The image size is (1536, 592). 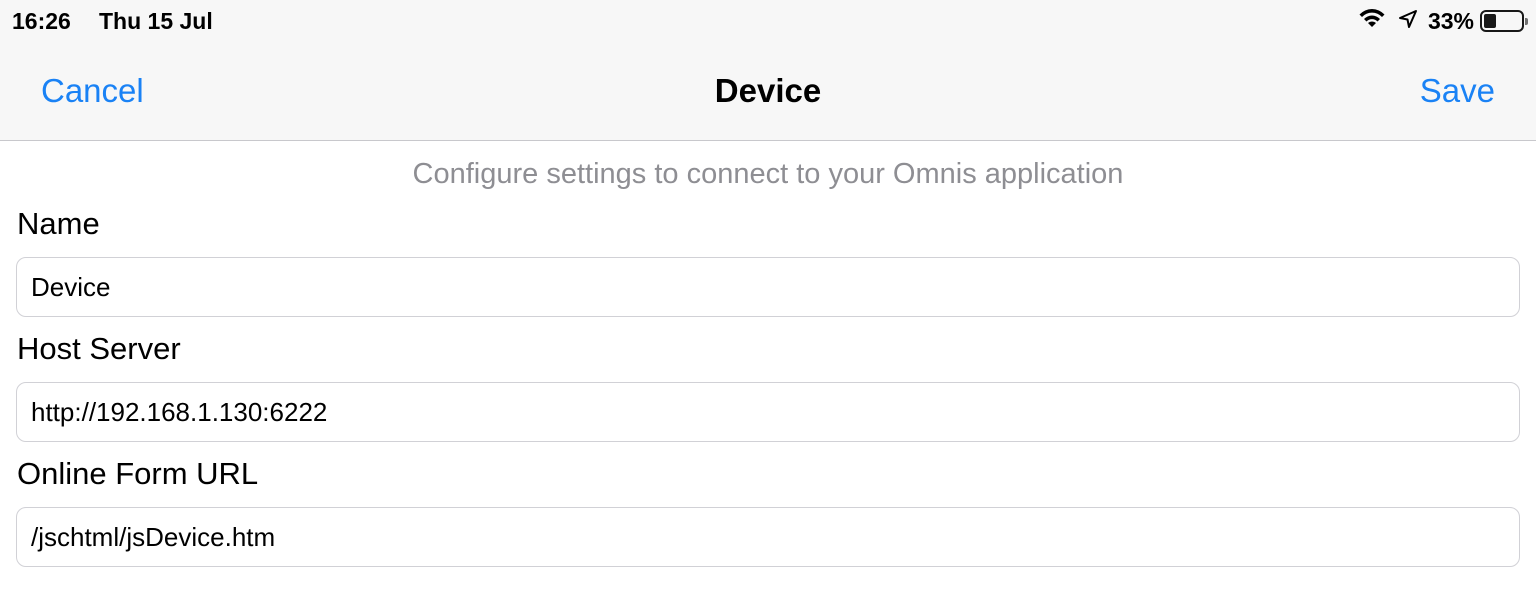 I want to click on battery-cap, so click(x=1526, y=21).